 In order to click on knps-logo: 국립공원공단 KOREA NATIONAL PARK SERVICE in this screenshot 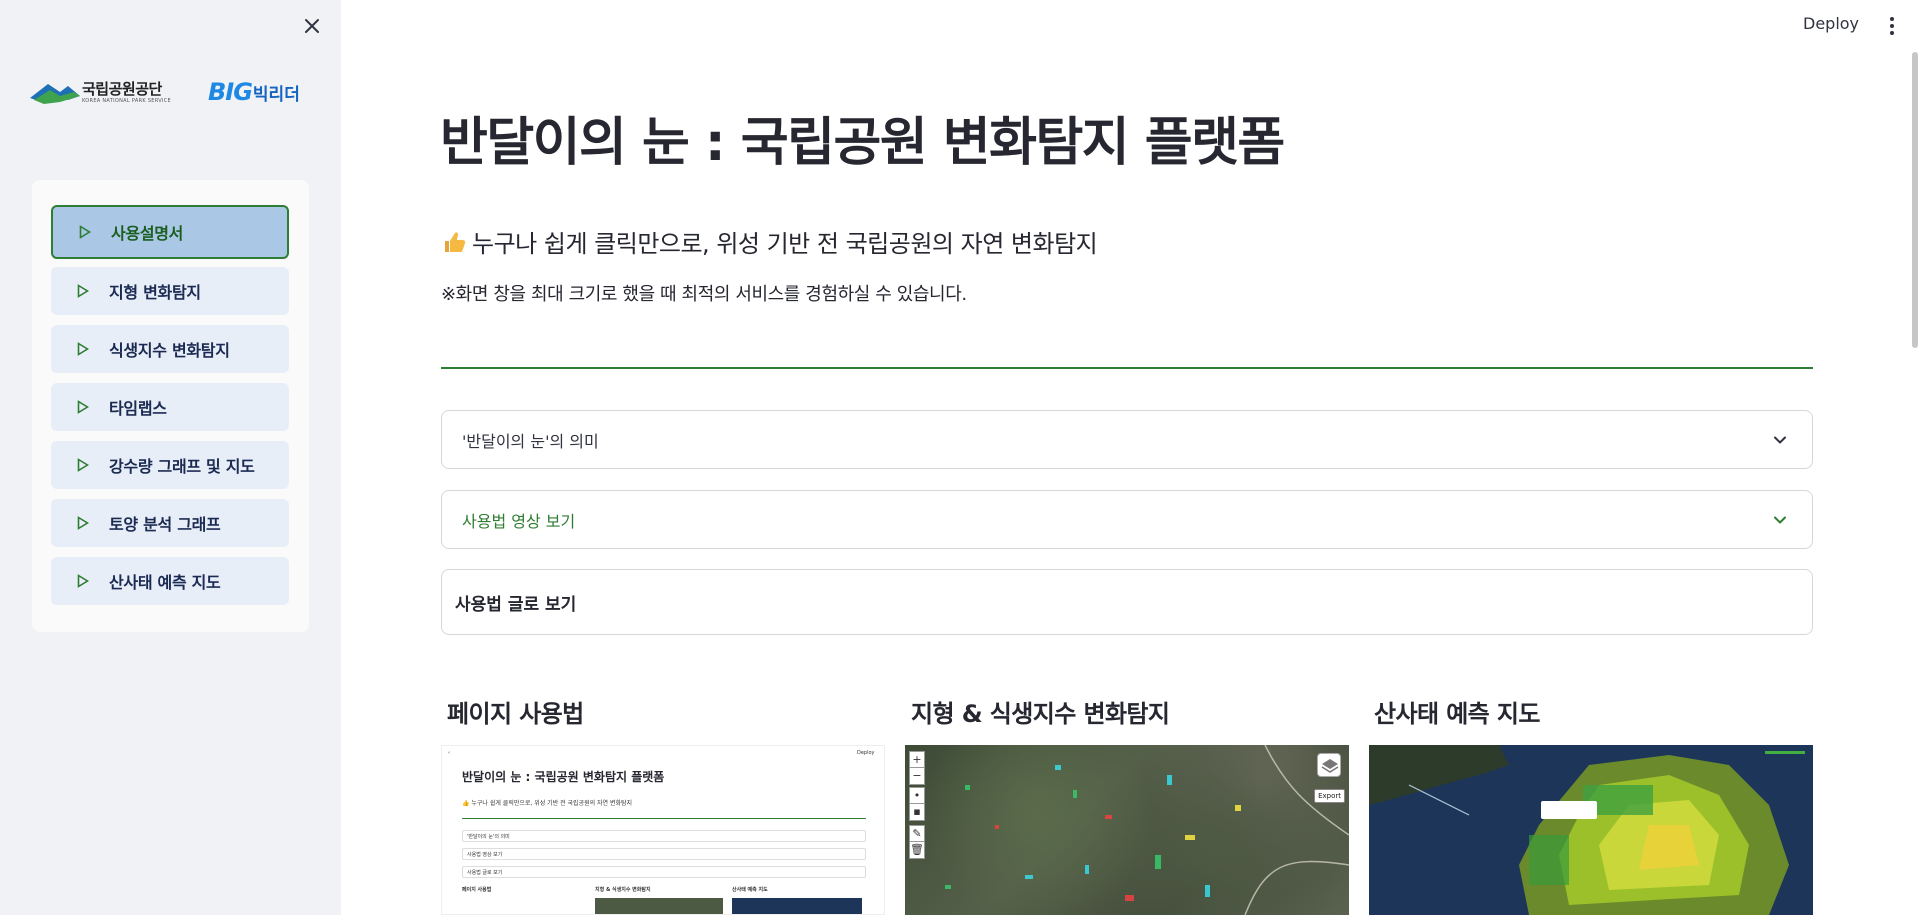, I will do `click(100, 94)`.